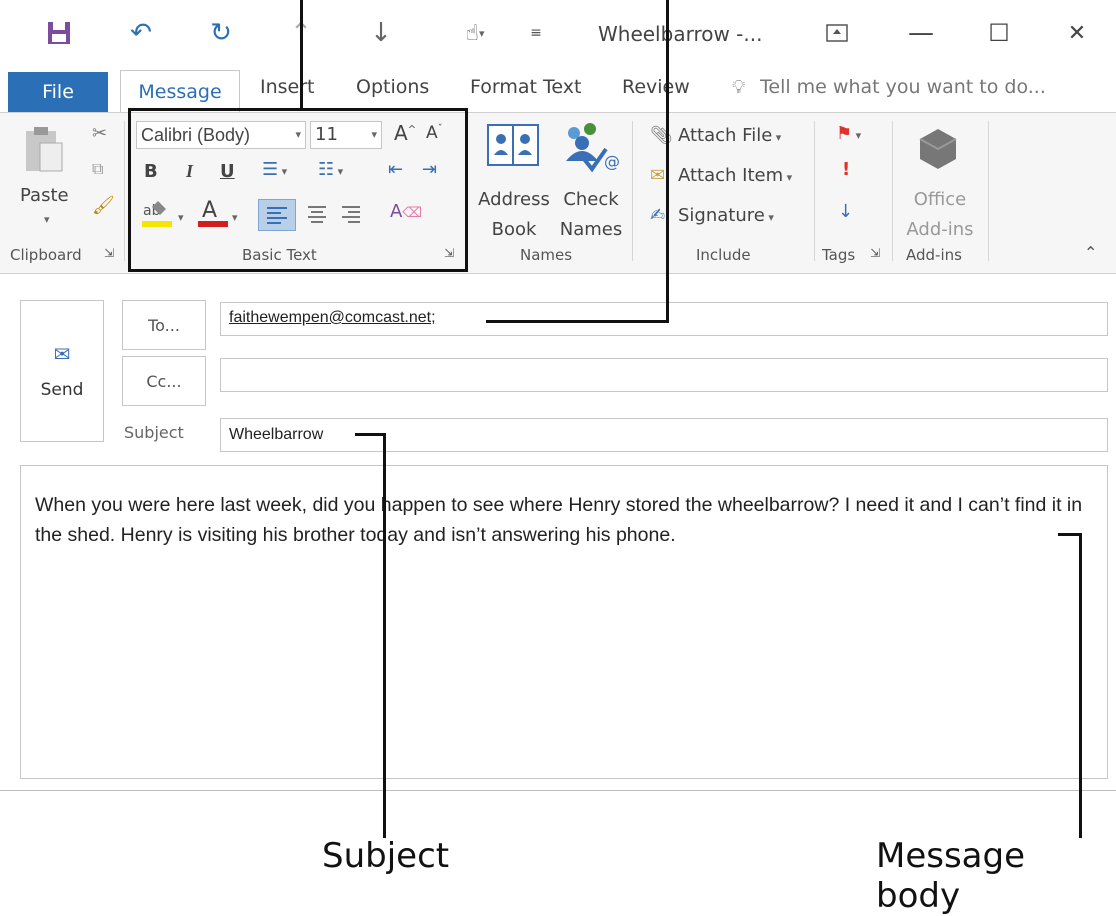  Describe the element at coordinates (558, 790) in the screenshot. I see `window-bottom-border` at that location.